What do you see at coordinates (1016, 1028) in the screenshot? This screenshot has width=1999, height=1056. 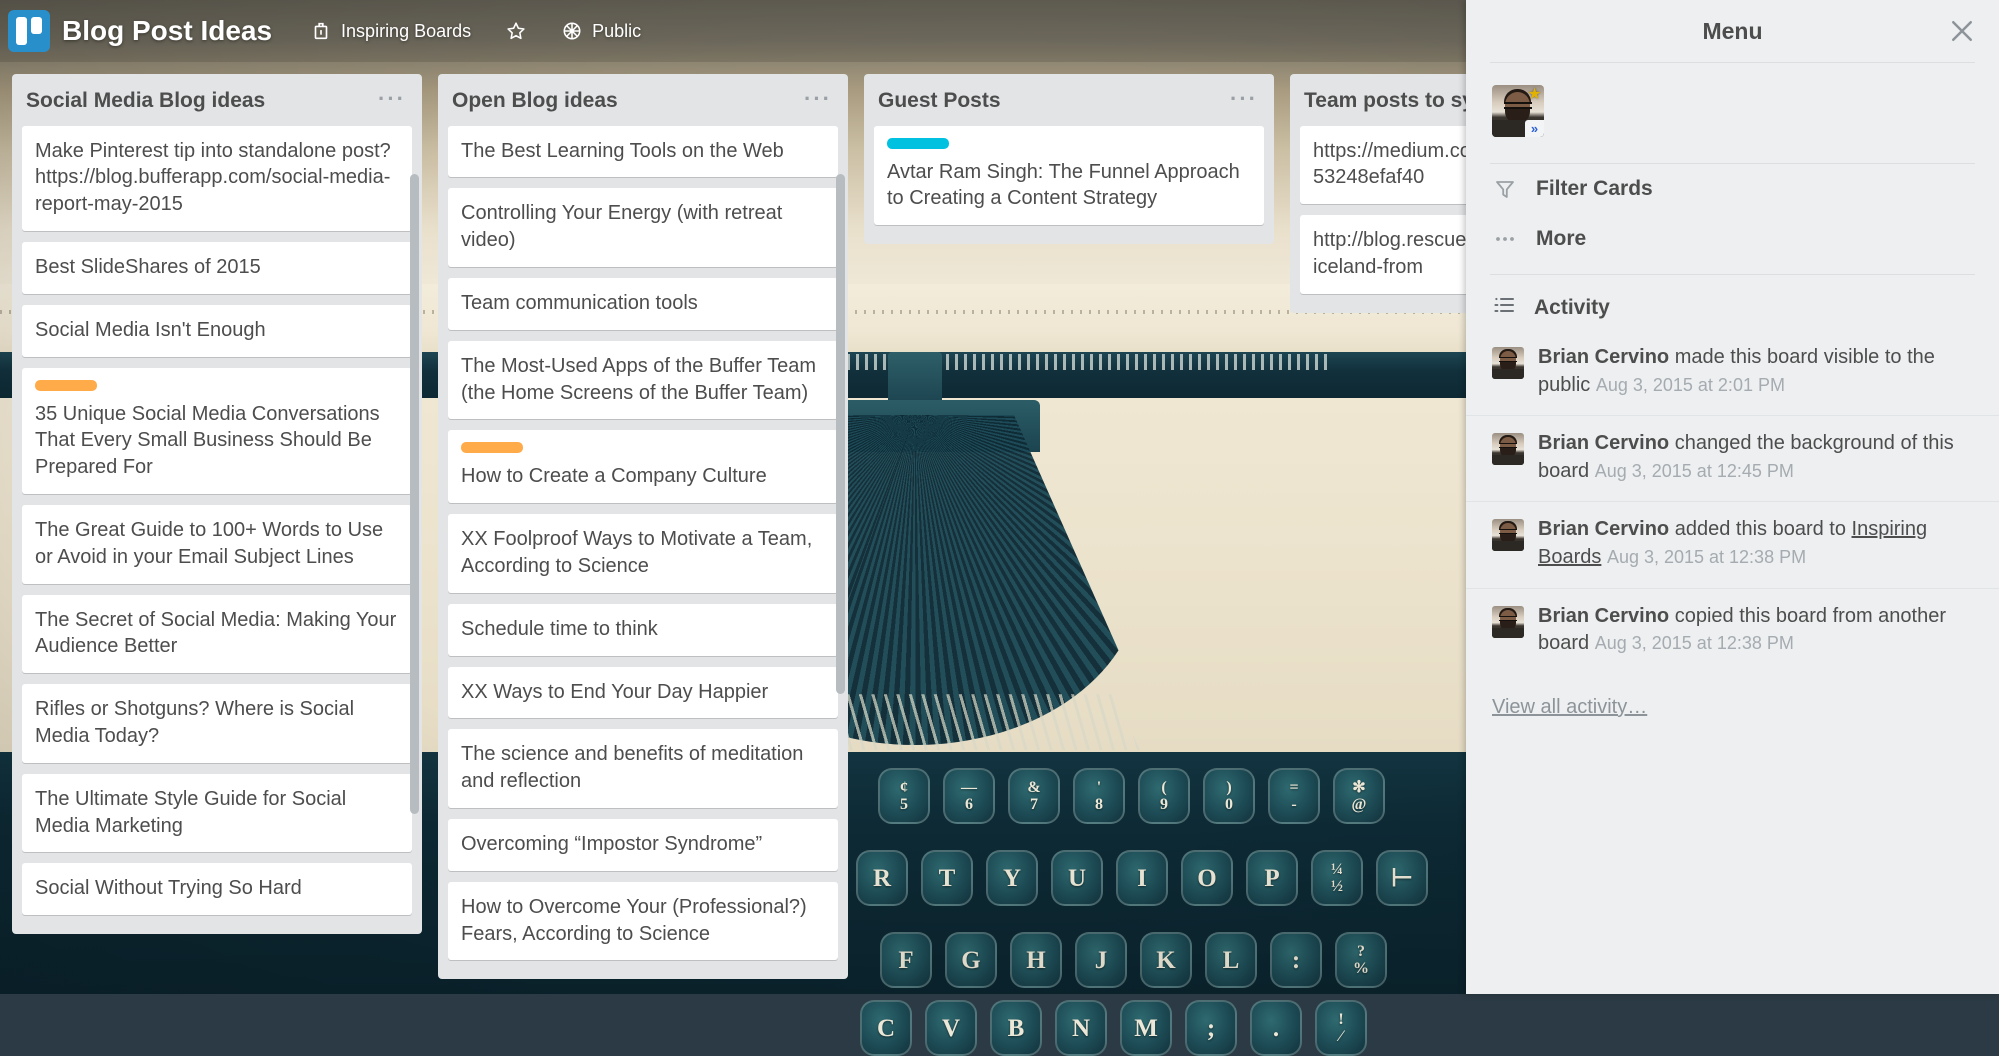 I see `typewriter-key: B` at bounding box center [1016, 1028].